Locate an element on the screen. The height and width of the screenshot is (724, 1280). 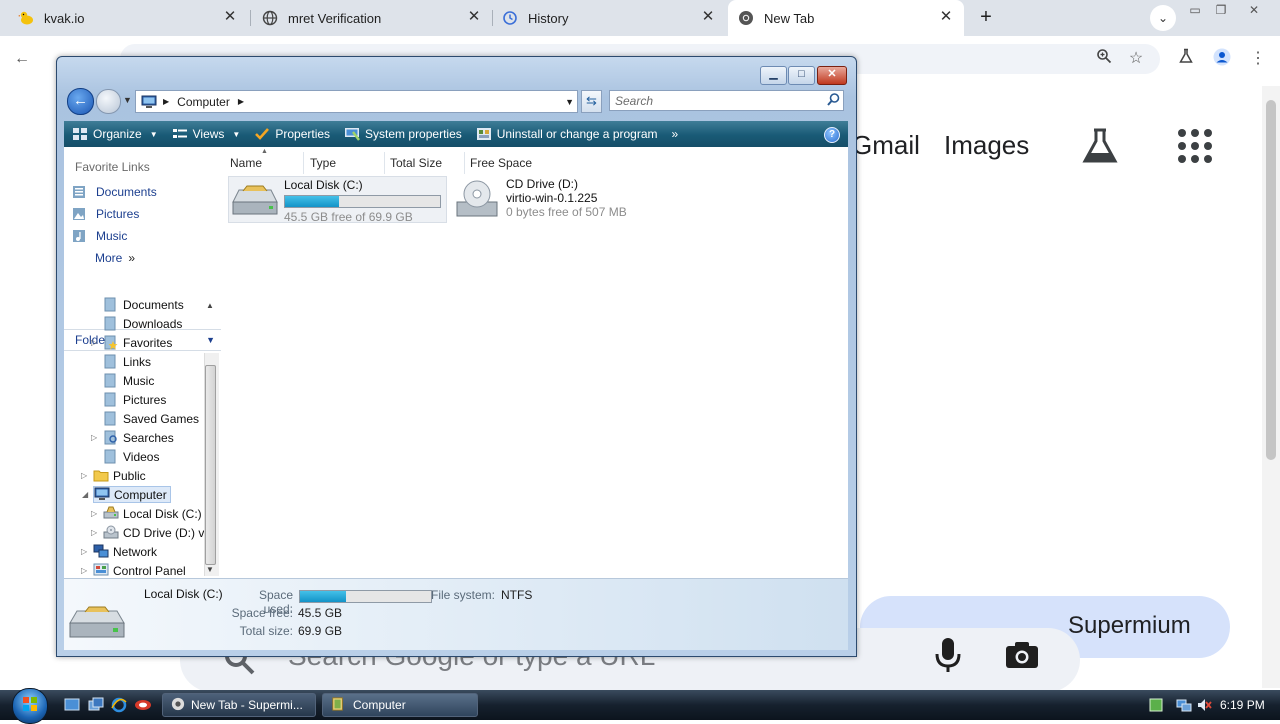
address-dropdown-icon: ▼ is located at coordinates (569, 102).